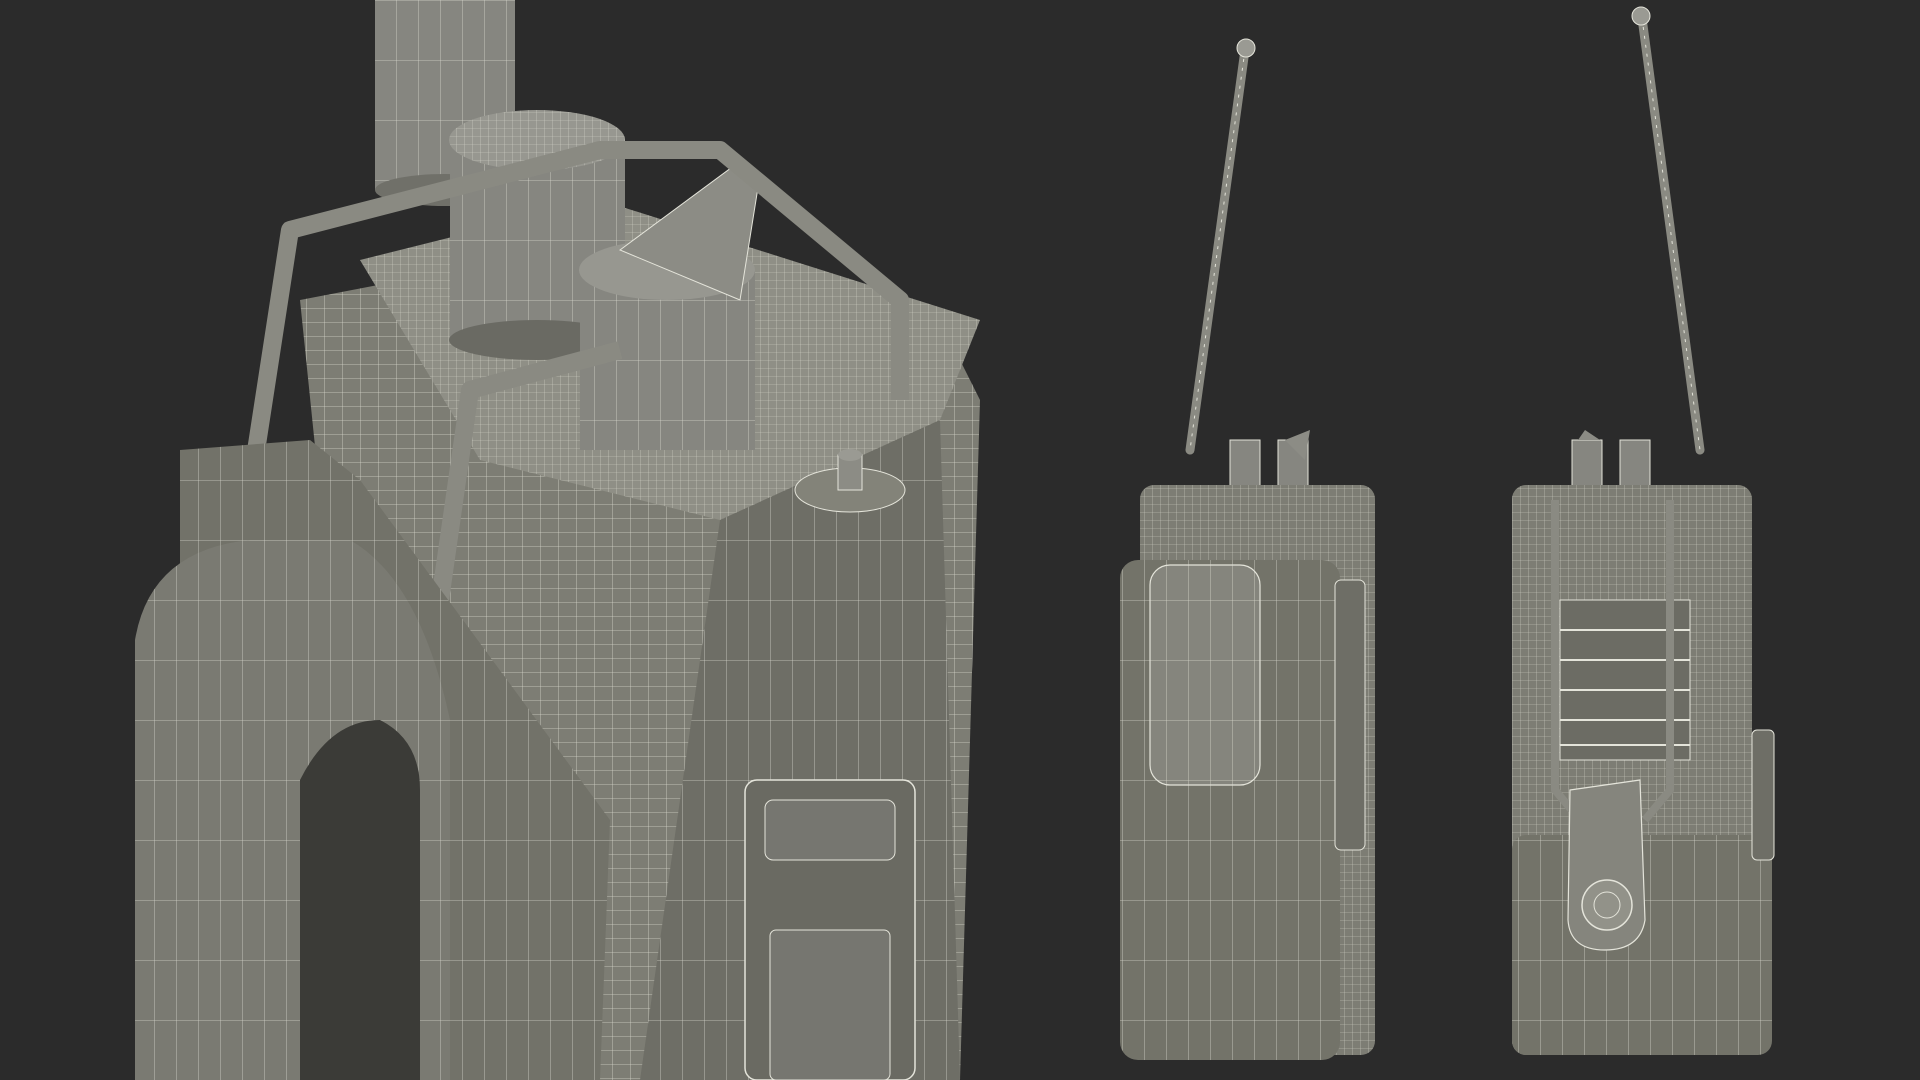  I want to click on closeup-holster-slot, so click(360, 900).